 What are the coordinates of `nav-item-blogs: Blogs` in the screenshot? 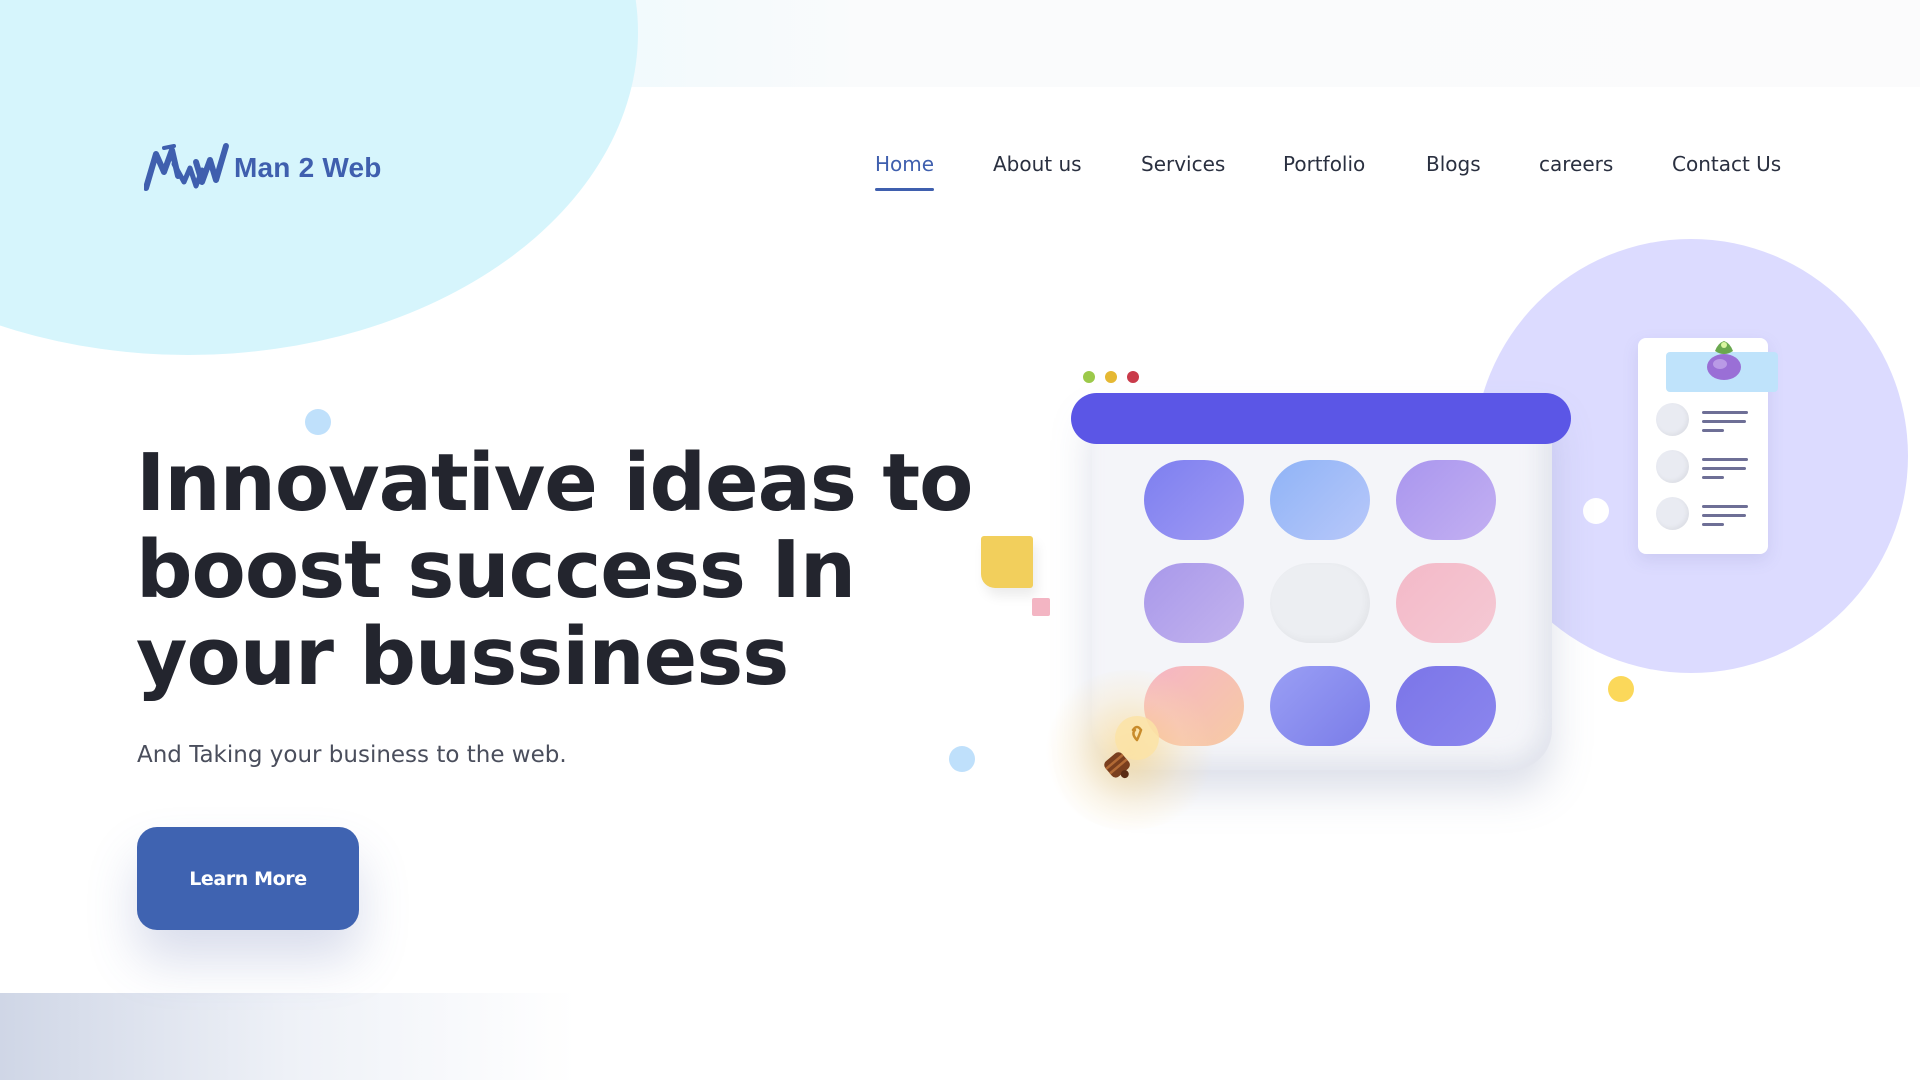 It's located at (1453, 164).